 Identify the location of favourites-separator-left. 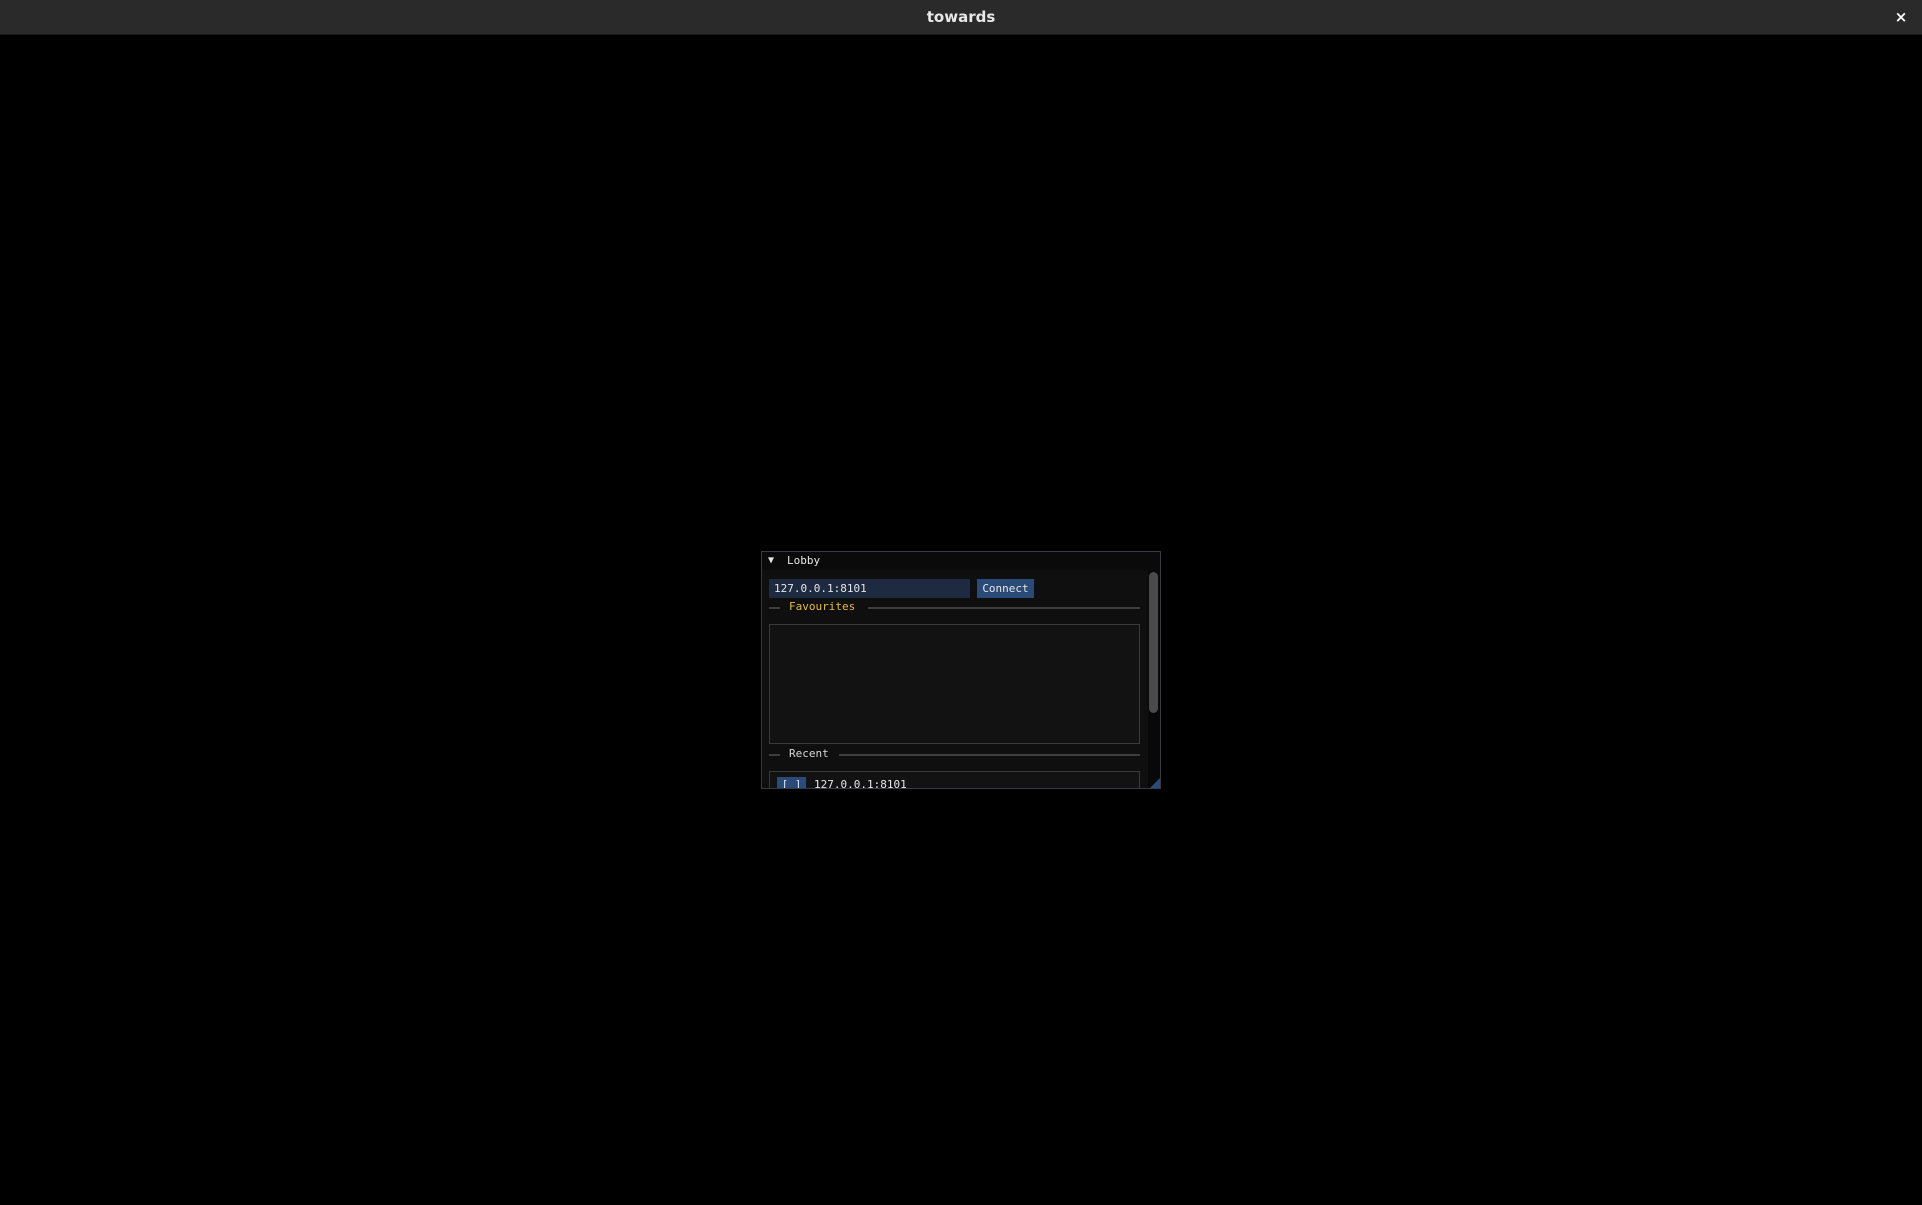
(774, 608).